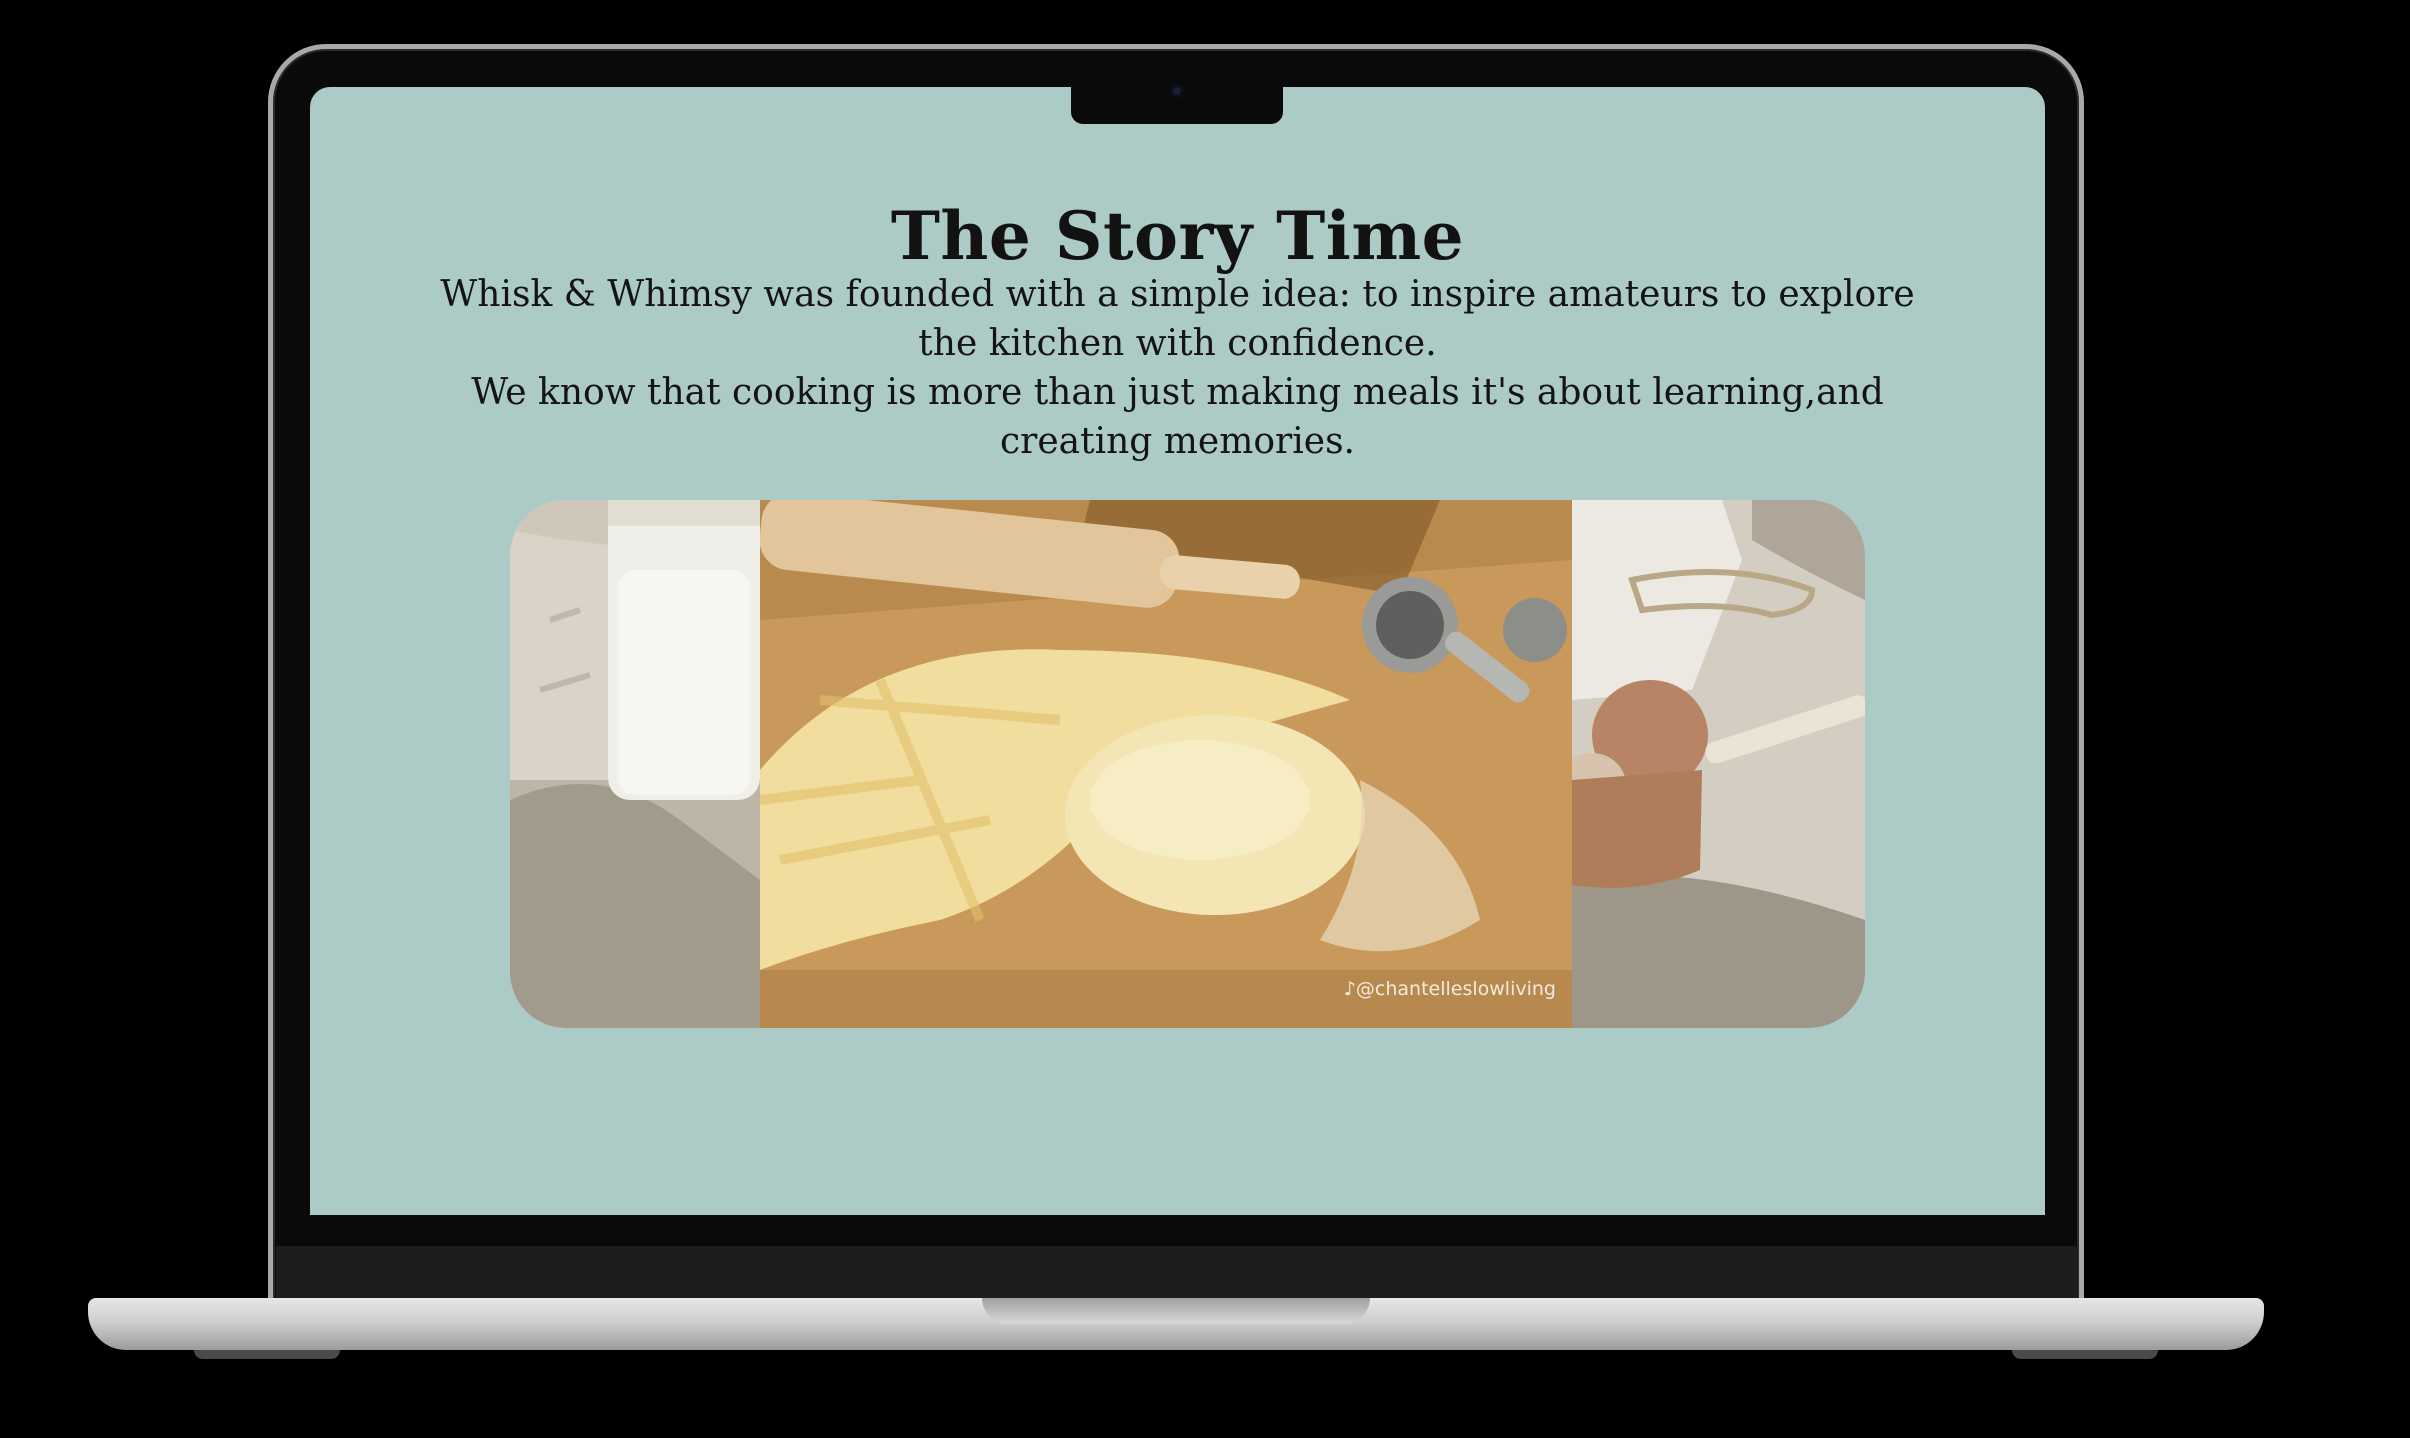 This screenshot has width=2410, height=1438. Describe the element at coordinates (1449, 989) in the screenshot. I see `photo-watermark: ♪@chantelleslowliving` at that location.